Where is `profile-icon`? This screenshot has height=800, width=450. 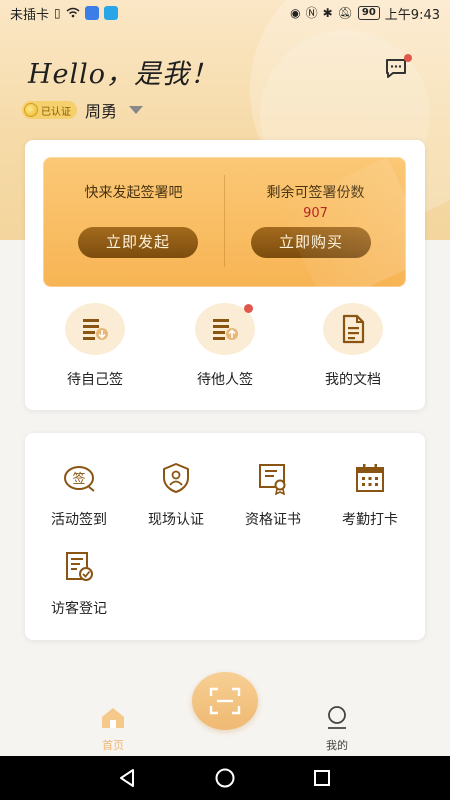 profile-icon is located at coordinates (337, 717).